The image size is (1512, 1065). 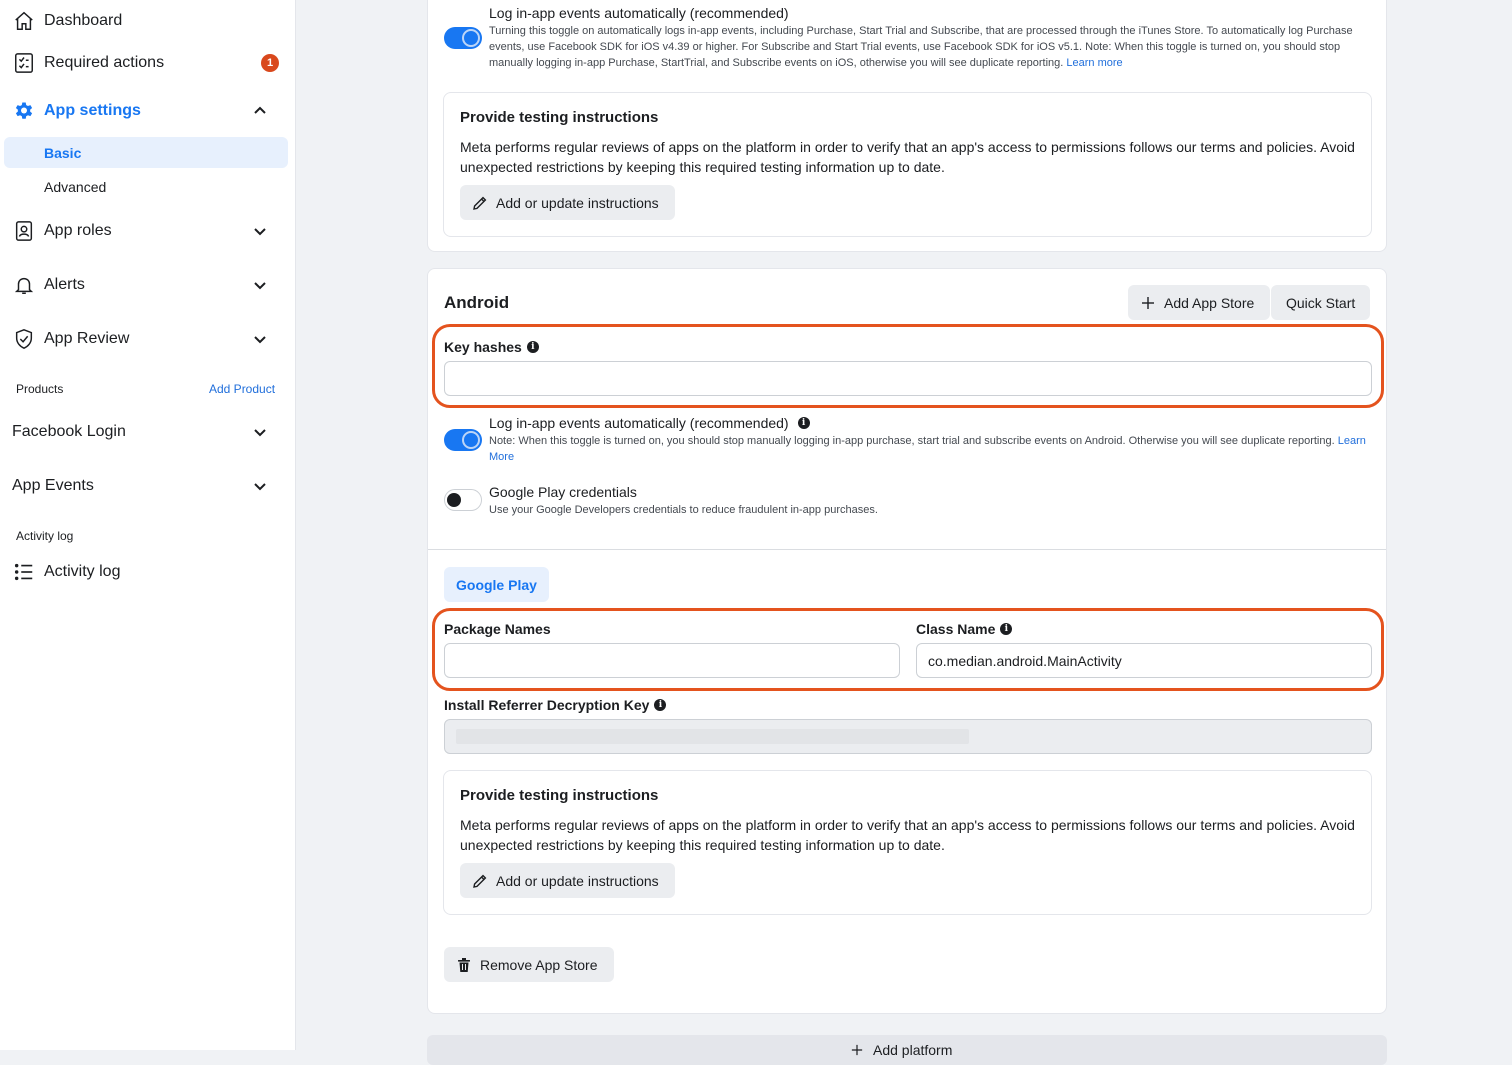 I want to click on add-platform-button: Add platform, so click(x=907, y=1050).